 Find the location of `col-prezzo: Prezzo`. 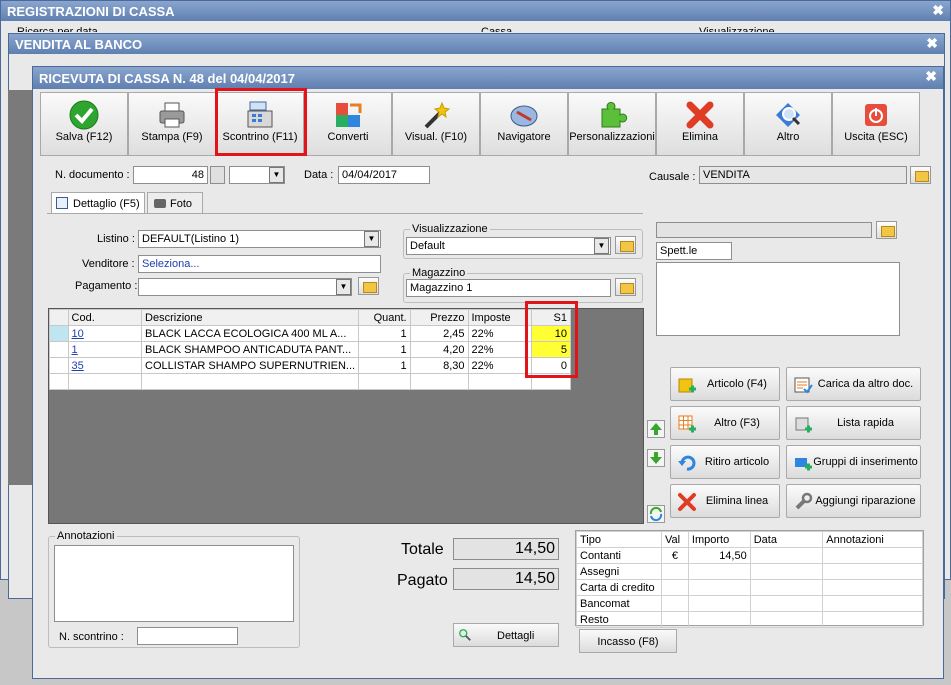

col-prezzo: Prezzo is located at coordinates (439, 317).